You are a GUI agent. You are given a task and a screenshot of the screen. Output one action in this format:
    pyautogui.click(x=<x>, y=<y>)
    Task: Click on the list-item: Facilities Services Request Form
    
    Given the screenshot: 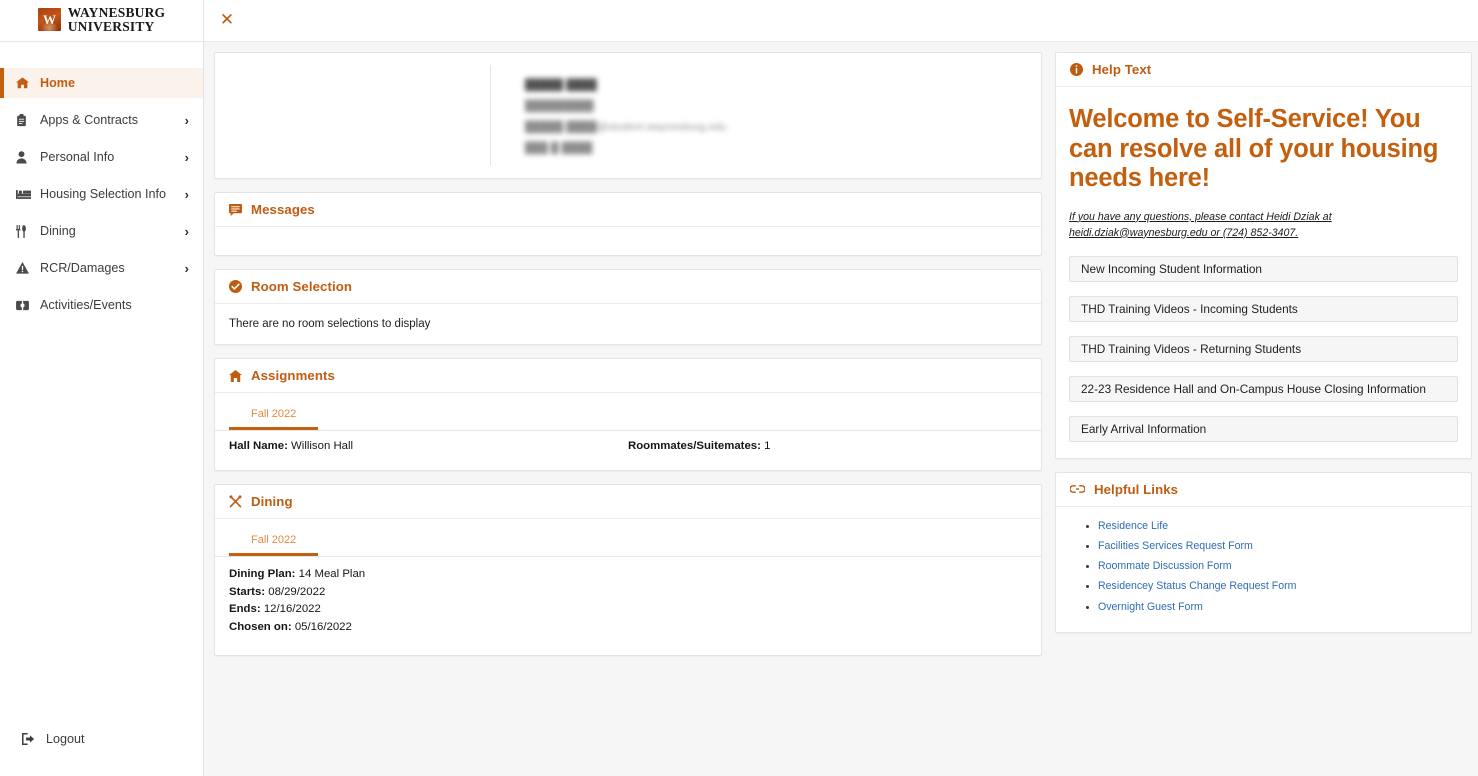 What is the action you would take?
    pyautogui.click(x=1278, y=547)
    